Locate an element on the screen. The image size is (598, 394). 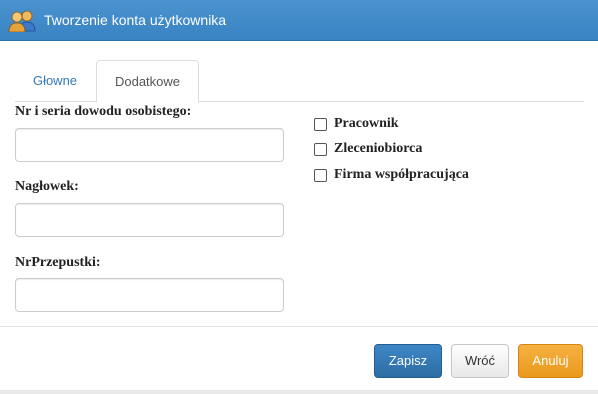
checkbox-row-pracownik: Pracownik is located at coordinates (356, 124).